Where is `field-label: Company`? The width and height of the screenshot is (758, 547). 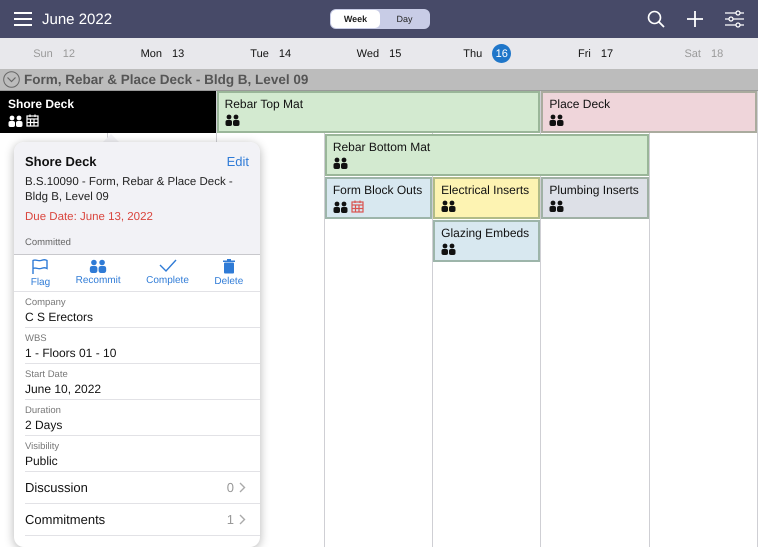
field-label: Company is located at coordinates (46, 302).